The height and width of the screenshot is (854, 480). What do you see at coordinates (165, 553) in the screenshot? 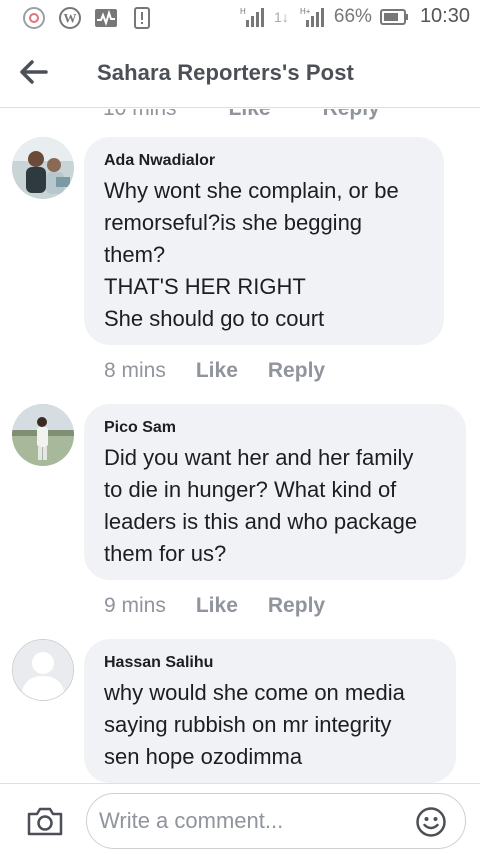
I see `comment-line: them for us?` at bounding box center [165, 553].